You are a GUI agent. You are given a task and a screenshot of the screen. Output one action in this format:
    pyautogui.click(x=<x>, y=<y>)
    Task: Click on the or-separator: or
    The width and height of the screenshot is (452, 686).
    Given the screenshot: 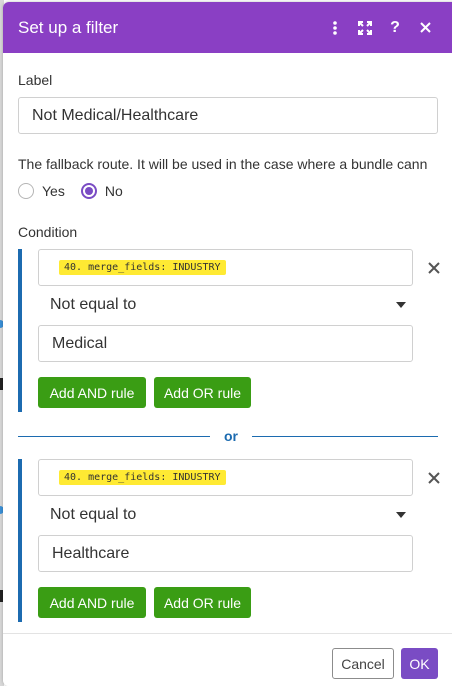 What is the action you would take?
    pyautogui.click(x=228, y=436)
    